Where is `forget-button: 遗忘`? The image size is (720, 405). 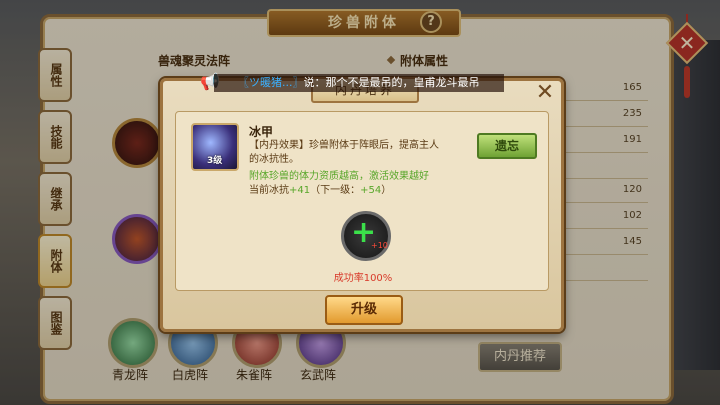 forget-button: 遗忘 is located at coordinates (507, 146).